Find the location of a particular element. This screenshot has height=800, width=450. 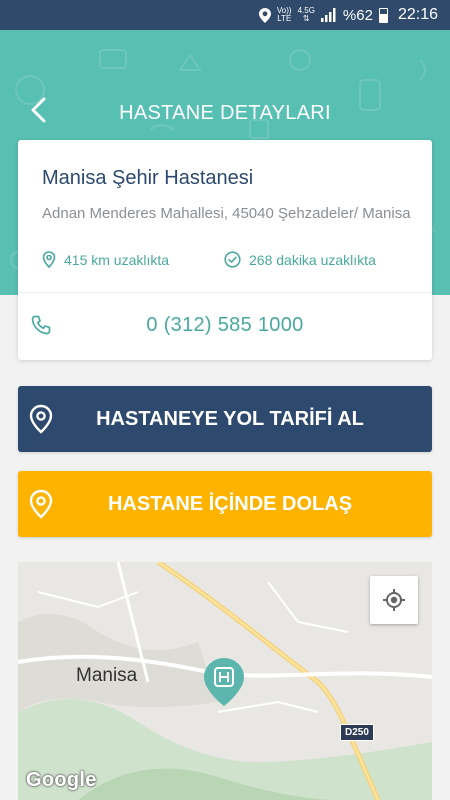

indoor-navigation-button: HASTANE İÇİNDE DOLAŞ is located at coordinates (225, 504).